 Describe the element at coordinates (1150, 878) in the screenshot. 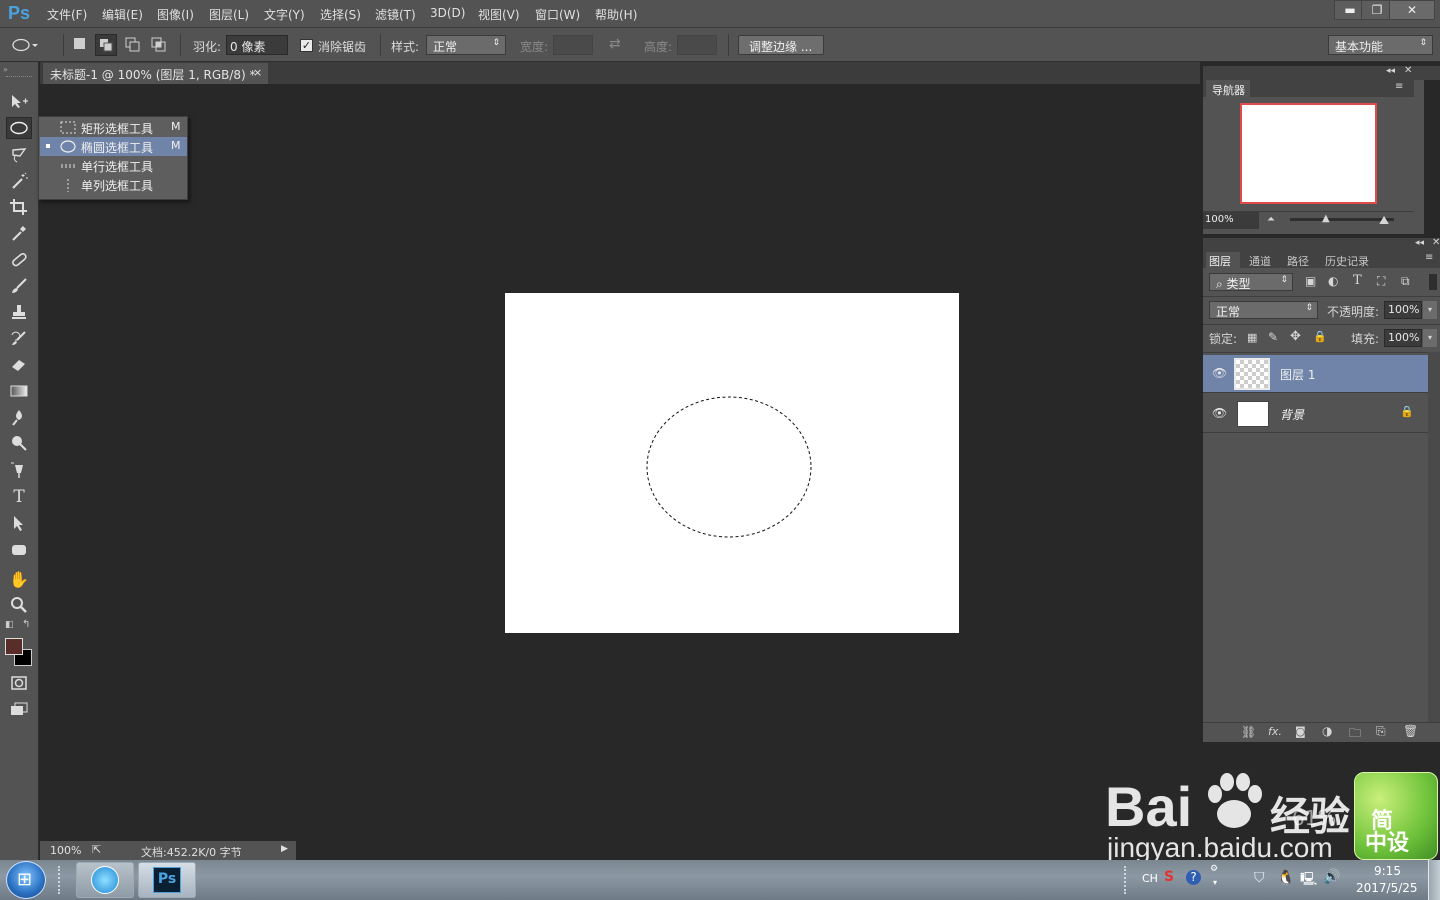

I see `ime-indicator: CH` at that location.